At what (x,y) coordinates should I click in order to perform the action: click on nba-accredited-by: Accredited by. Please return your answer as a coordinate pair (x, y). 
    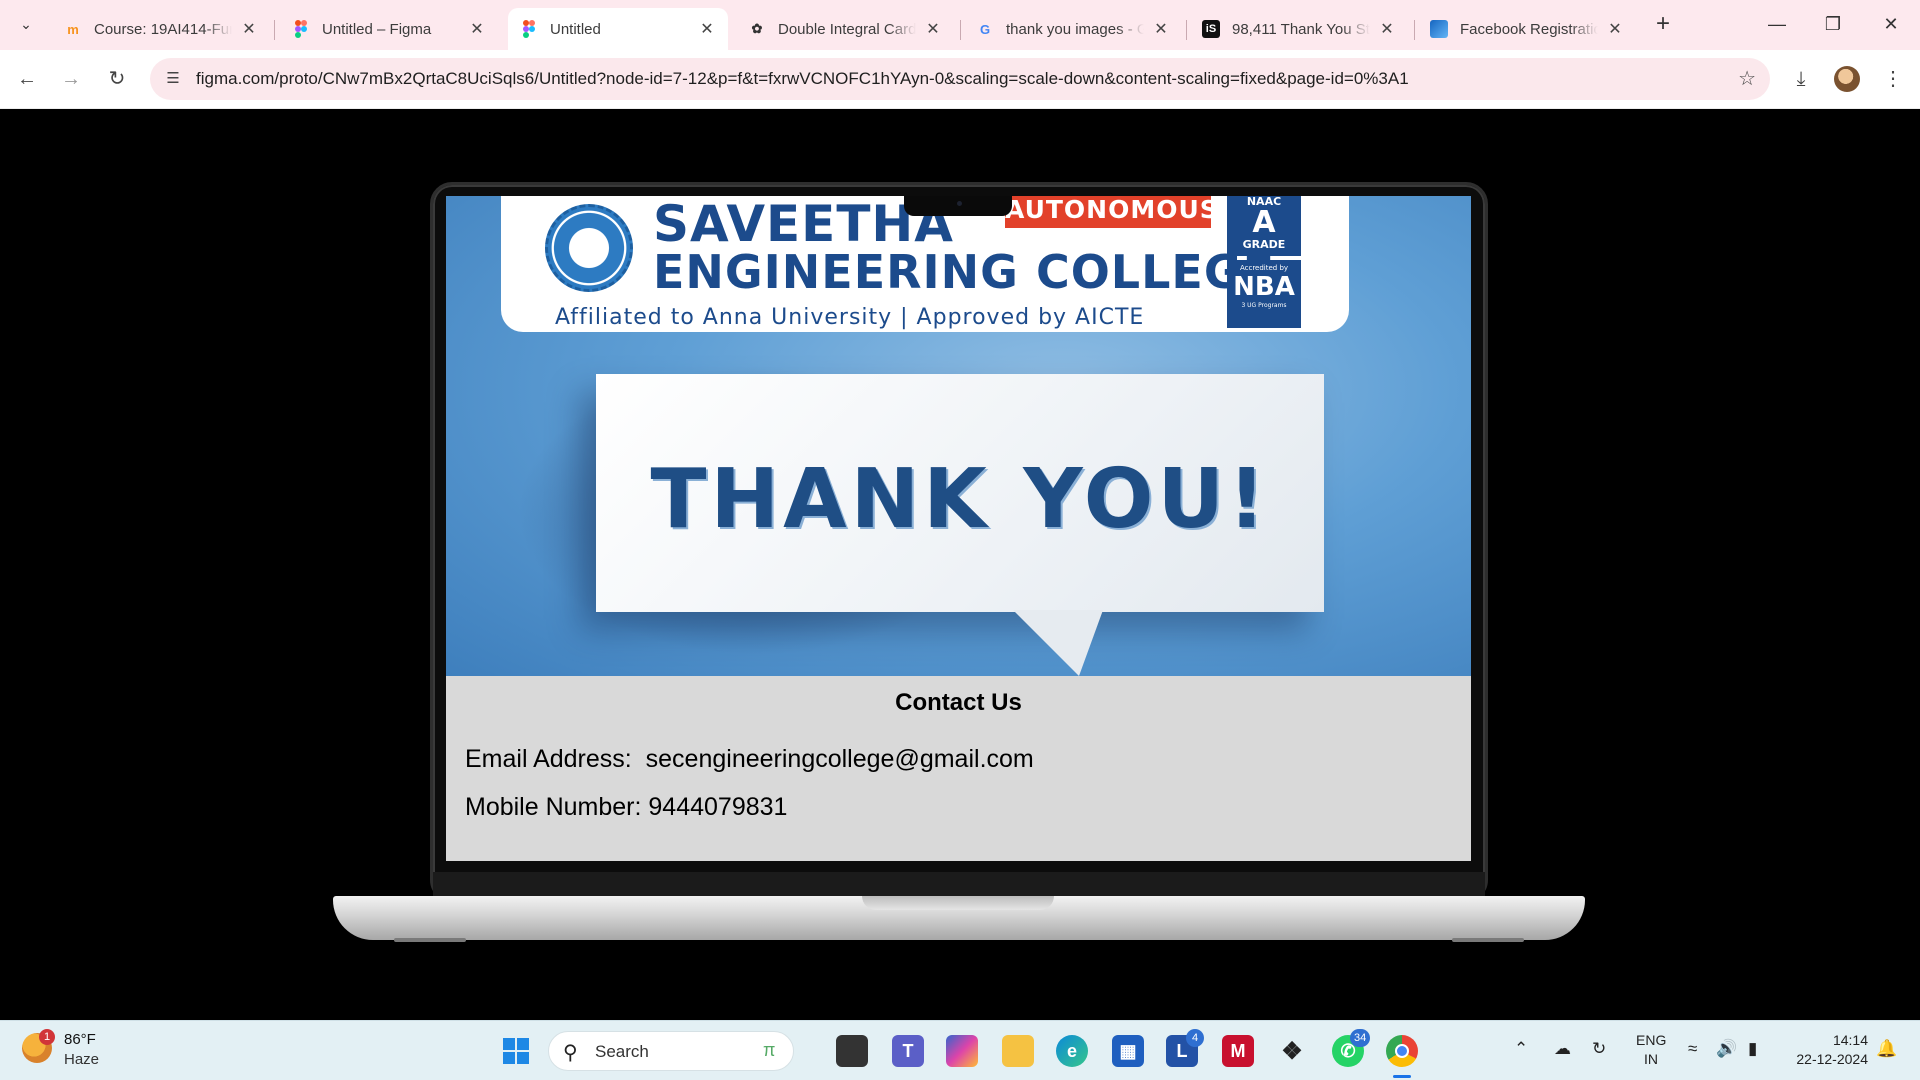
    Looking at the image, I should click on (1264, 268).